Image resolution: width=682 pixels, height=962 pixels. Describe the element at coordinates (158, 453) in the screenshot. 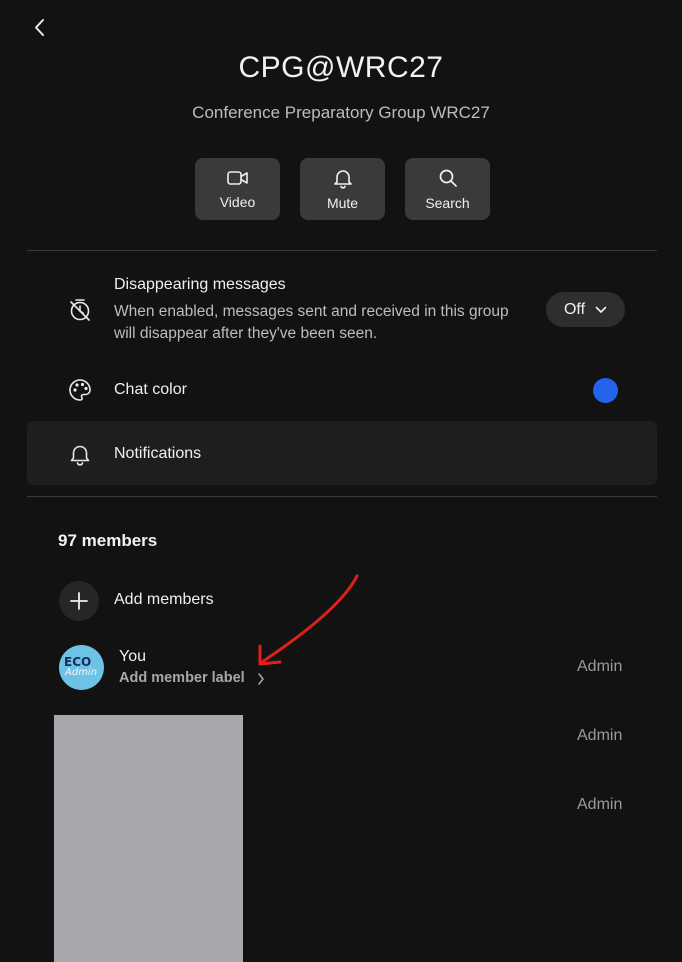

I see `notifications-title: Notifications` at that location.